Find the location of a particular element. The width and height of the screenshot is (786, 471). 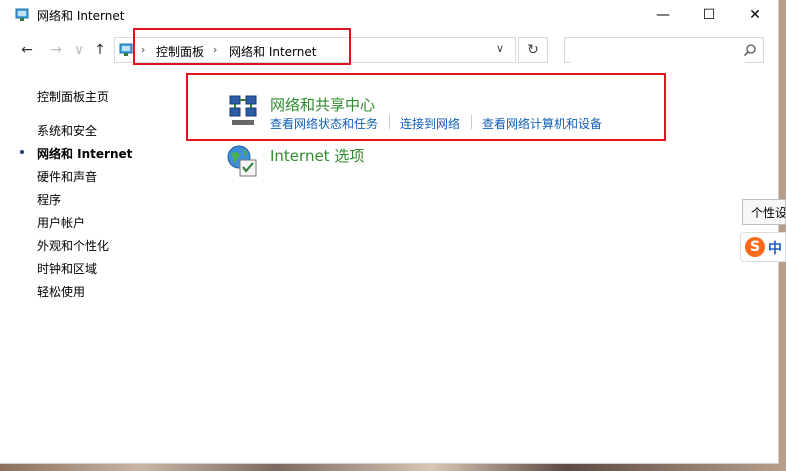

sidebar-item-user-accounts: 用户帐户 is located at coordinates (61, 222).